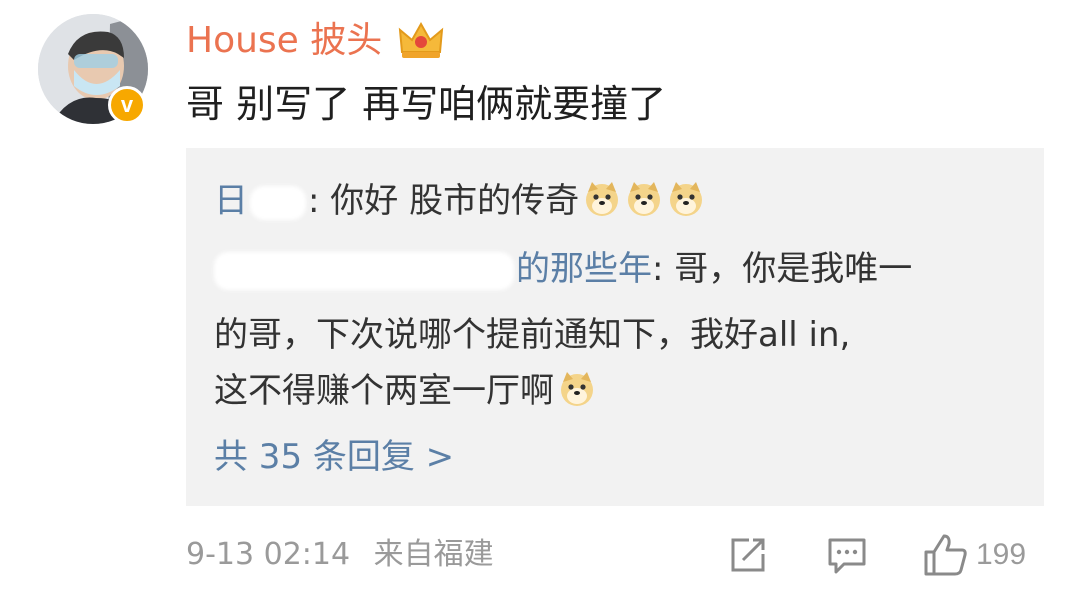 Image resolution: width=1080 pixels, height=599 pixels. Describe the element at coordinates (433, 269) in the screenshot. I see `reply-username: 的那些年` at that location.